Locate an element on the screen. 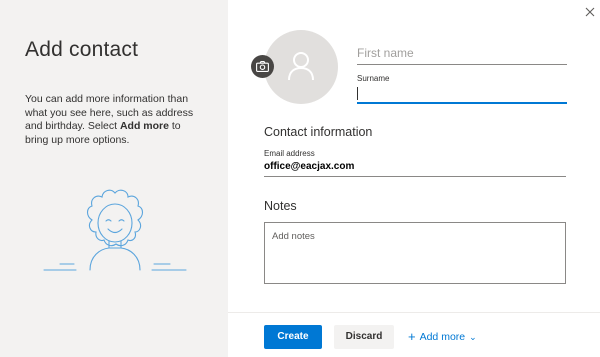  create-button: Create is located at coordinates (293, 337).